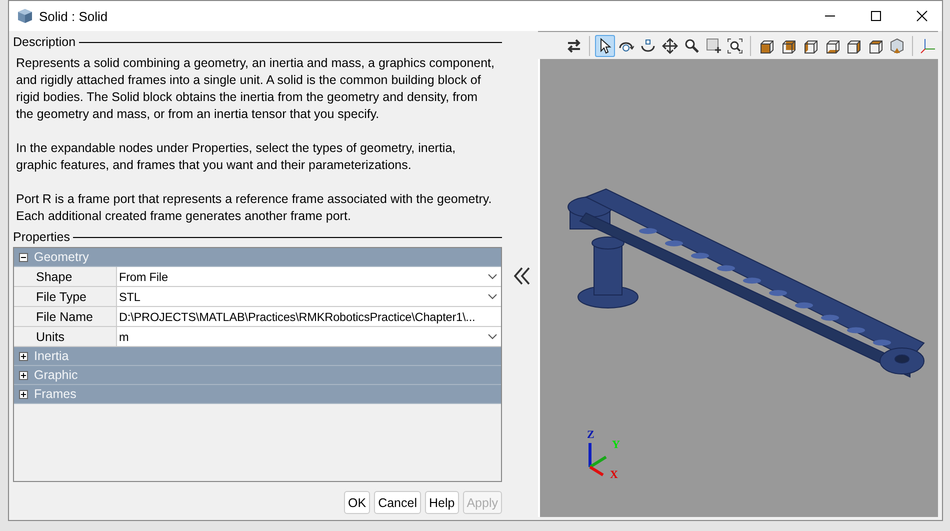 The image size is (950, 531). What do you see at coordinates (357, 502) in the screenshot?
I see `dialog-button: OK` at bounding box center [357, 502].